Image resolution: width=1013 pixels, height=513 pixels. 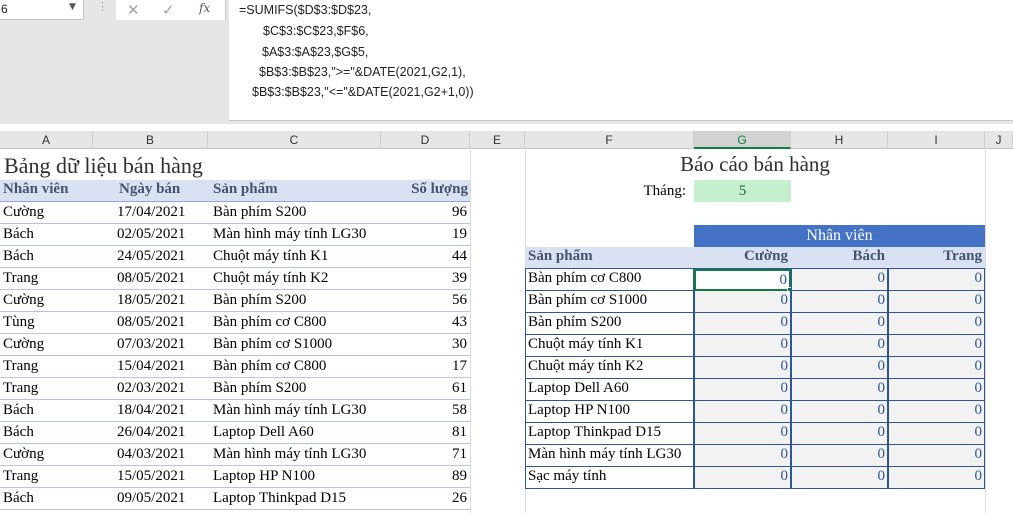 What do you see at coordinates (424, 234) in the screenshot?
I see `quantity-cell: 19` at bounding box center [424, 234].